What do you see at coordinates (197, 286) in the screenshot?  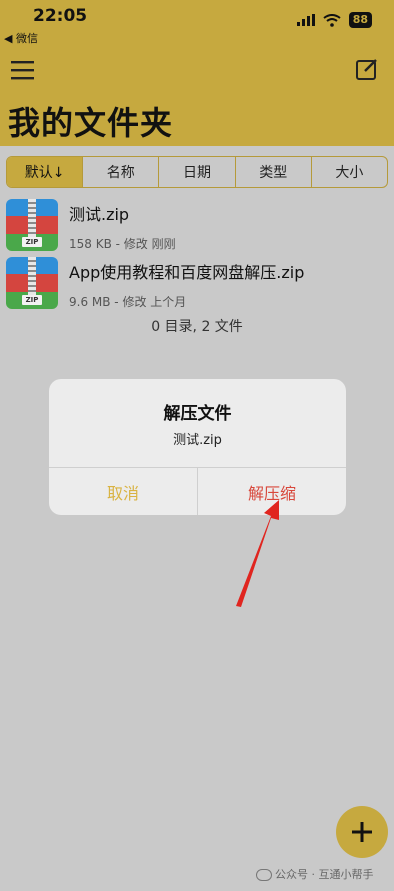 I see `file-row: ZIP App使用教程和百度网盘解压.zip 9.6 MB - 修改 上个月` at bounding box center [197, 286].